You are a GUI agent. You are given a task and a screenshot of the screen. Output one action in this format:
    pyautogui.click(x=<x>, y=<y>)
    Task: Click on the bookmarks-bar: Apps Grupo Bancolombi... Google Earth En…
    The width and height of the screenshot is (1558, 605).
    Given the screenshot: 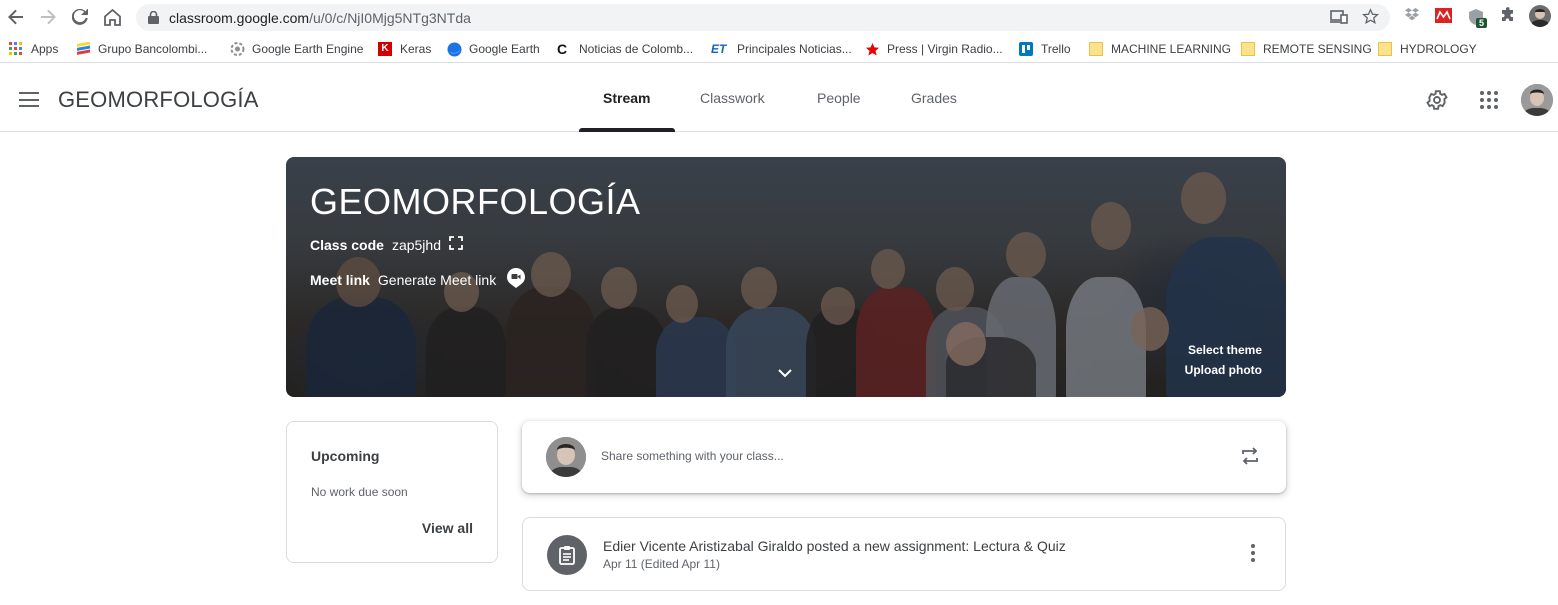 What is the action you would take?
    pyautogui.click(x=779, y=49)
    